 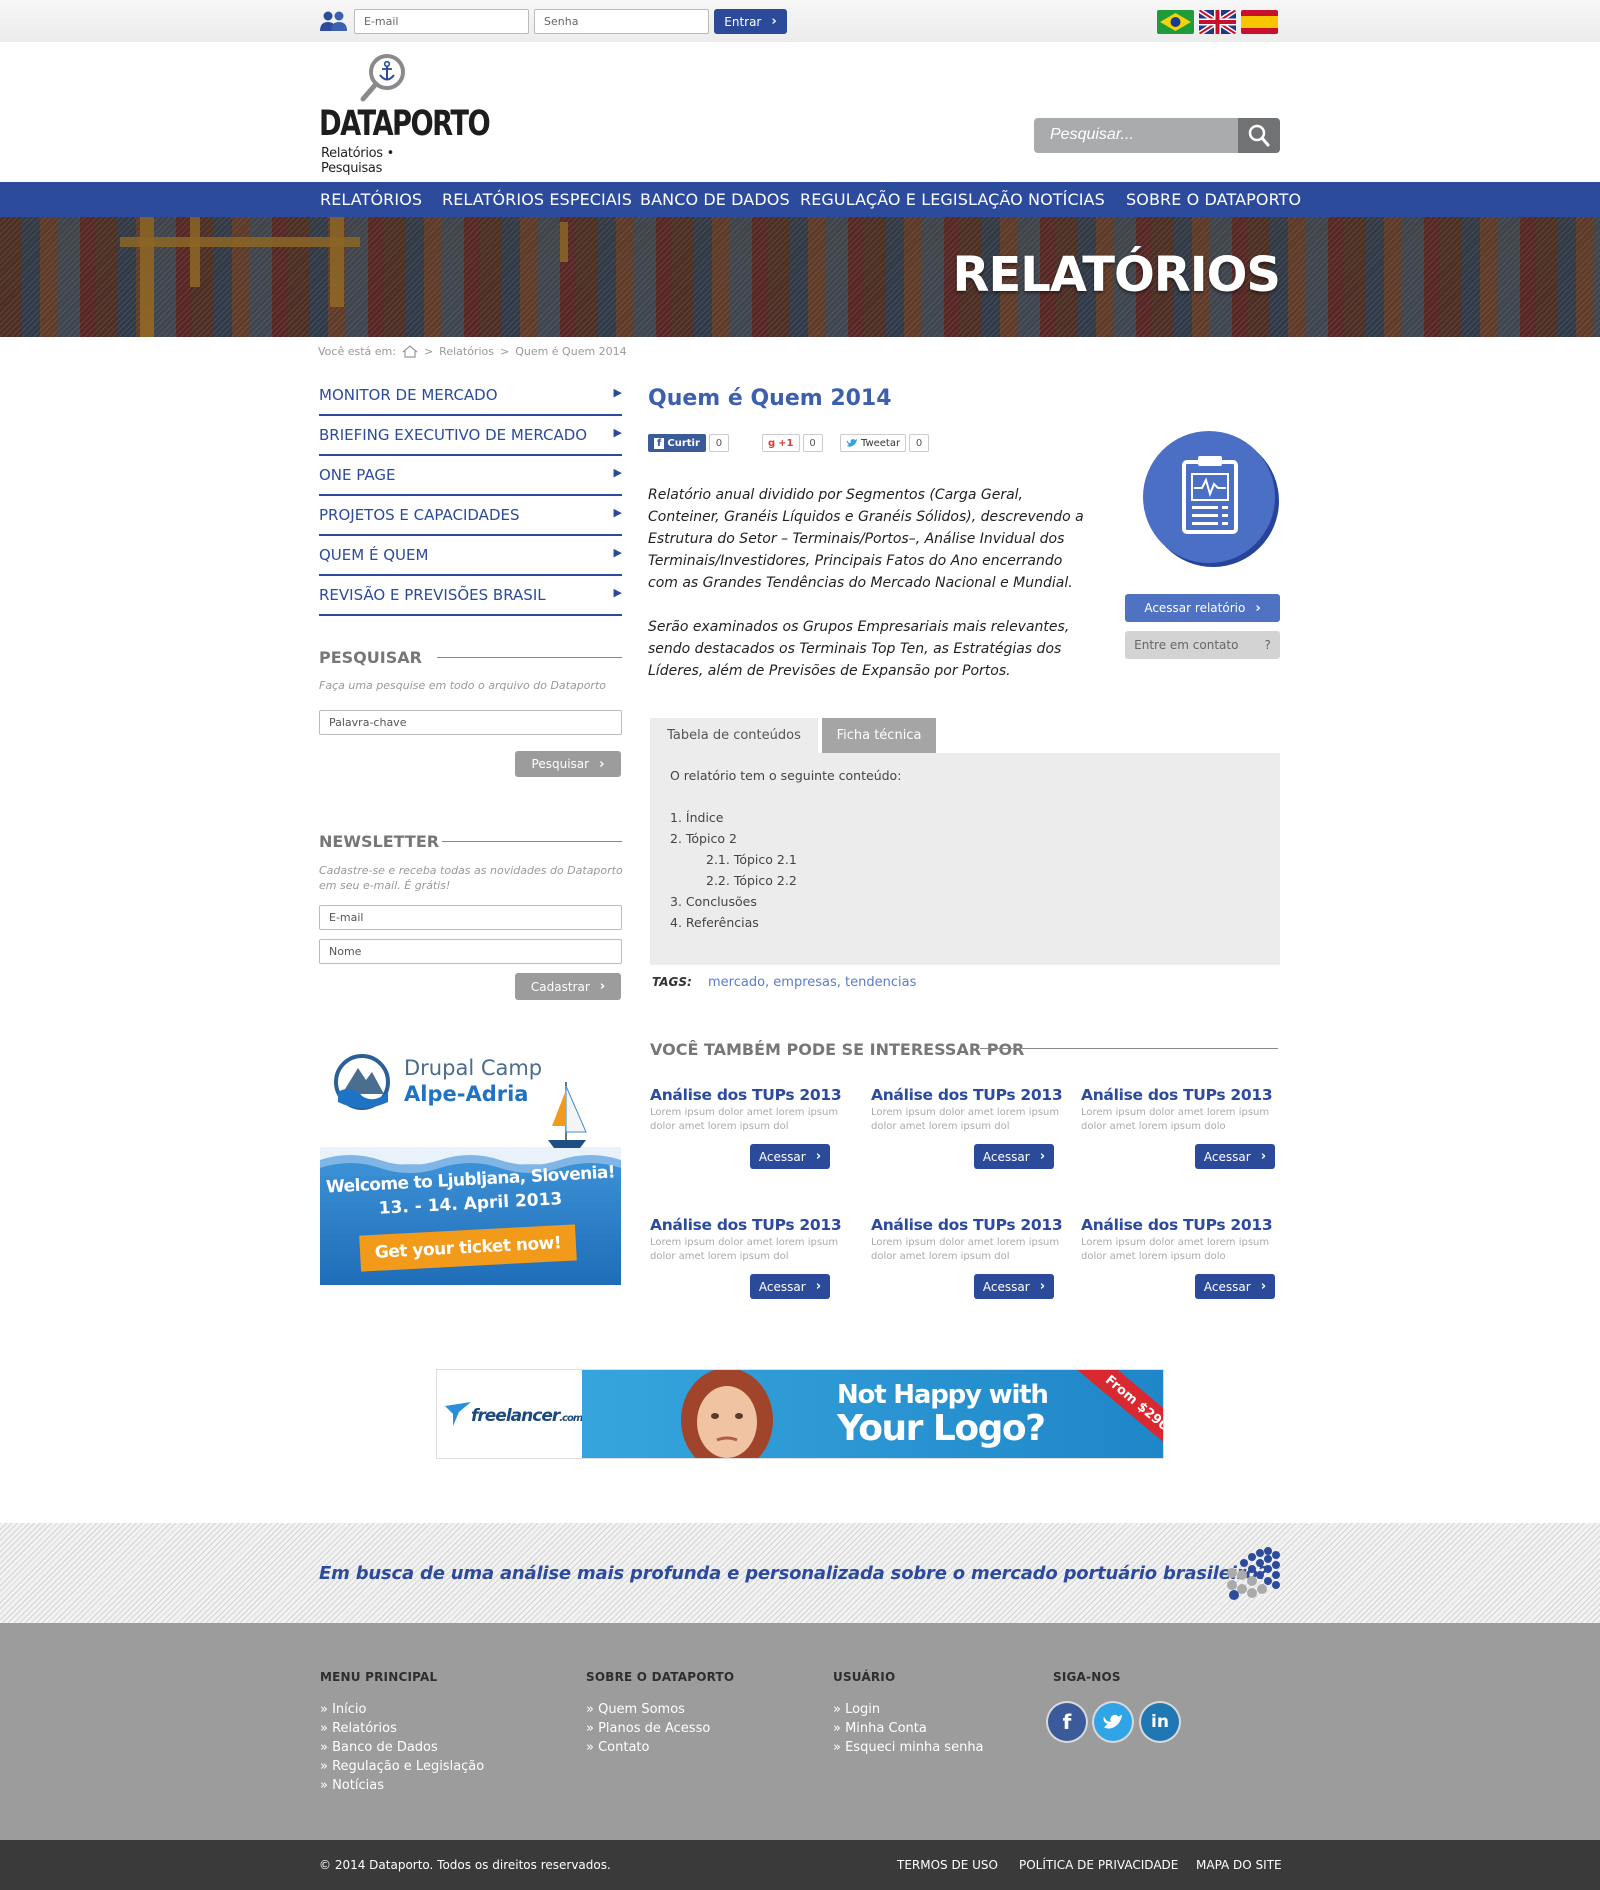 What do you see at coordinates (1113, 1722) in the screenshot?
I see `twitter-icon` at bounding box center [1113, 1722].